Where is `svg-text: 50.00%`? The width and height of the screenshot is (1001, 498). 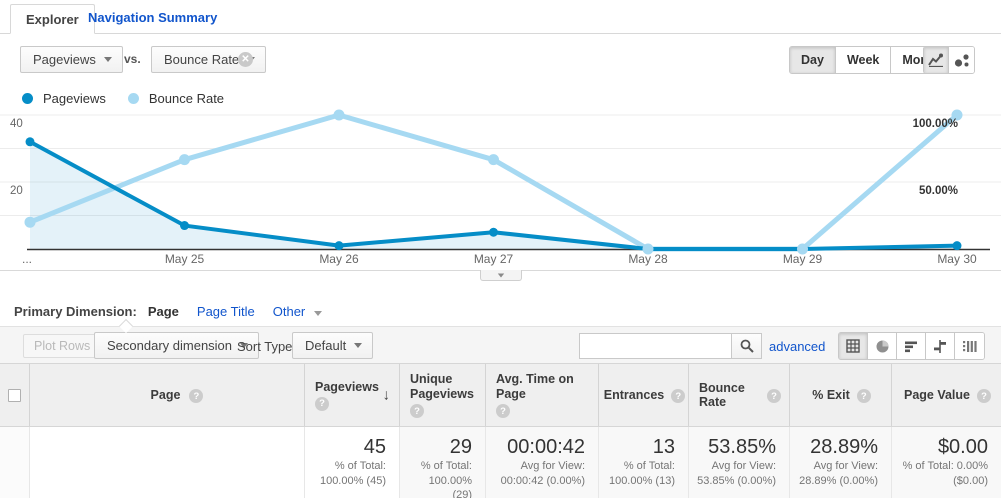 svg-text: 50.00% is located at coordinates (938, 191).